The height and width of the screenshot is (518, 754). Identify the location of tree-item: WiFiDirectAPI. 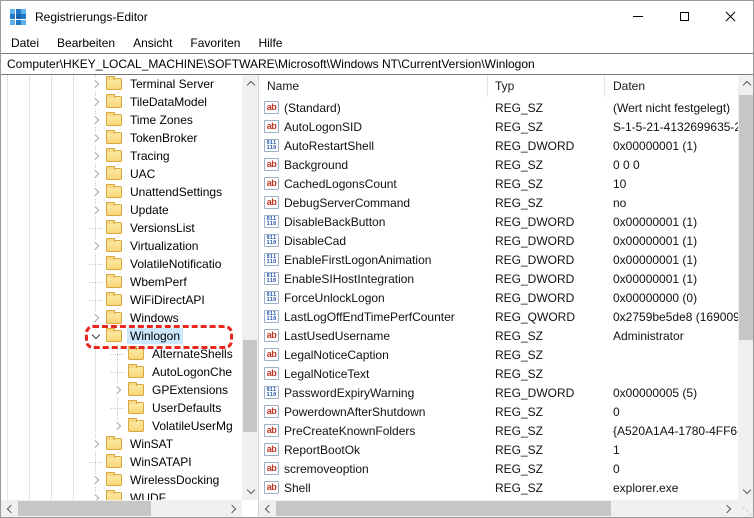
(121, 300).